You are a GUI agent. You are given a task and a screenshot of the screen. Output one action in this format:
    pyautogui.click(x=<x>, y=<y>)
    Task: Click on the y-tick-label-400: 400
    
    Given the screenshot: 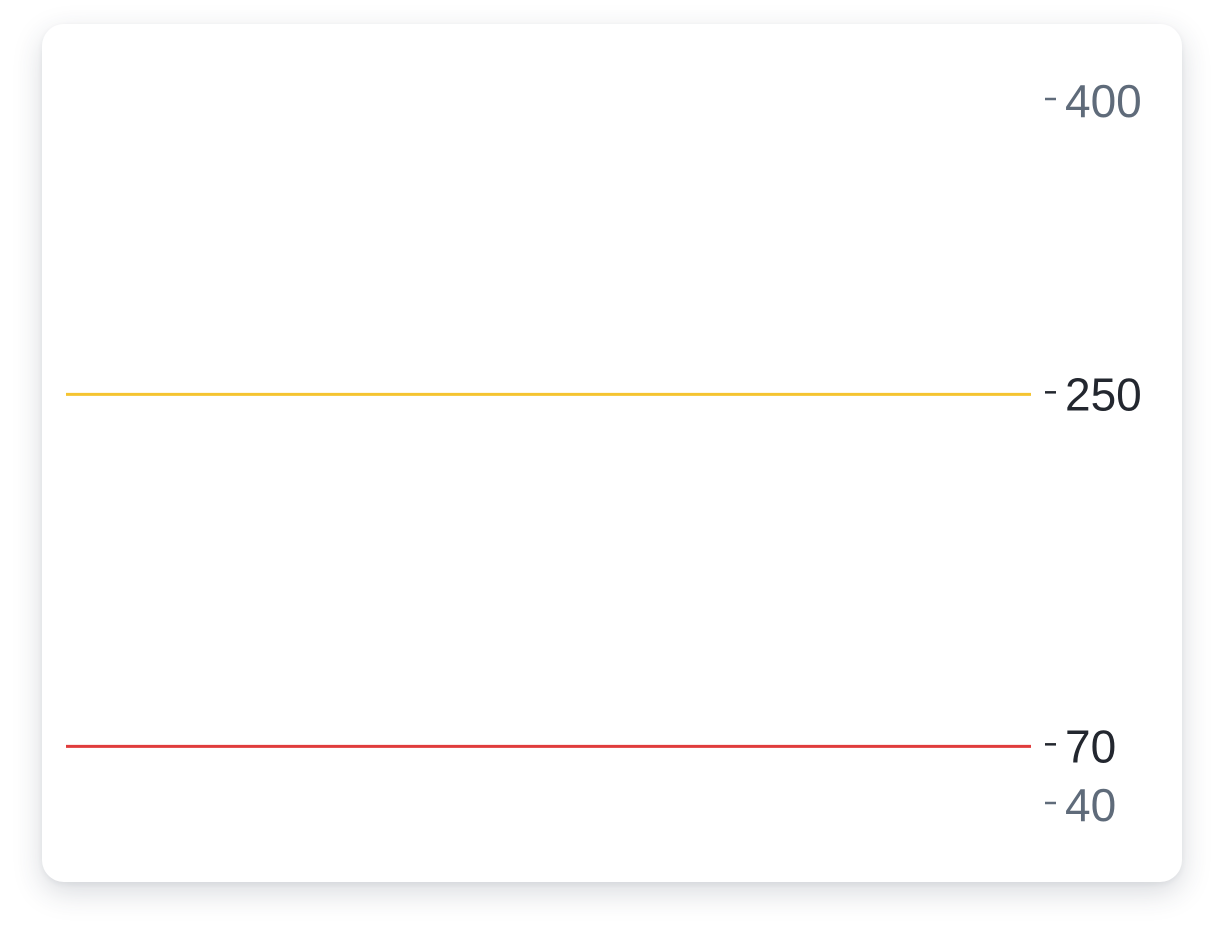 What is the action you would take?
    pyautogui.click(x=1103, y=101)
    